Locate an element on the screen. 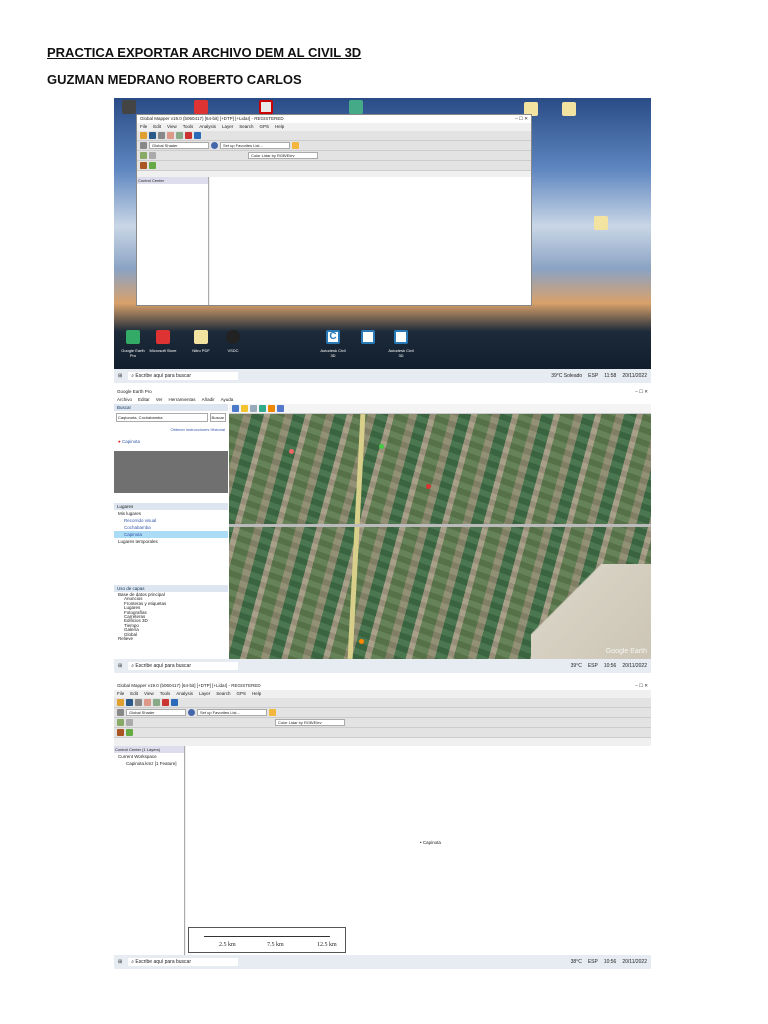 This screenshot has height=1024, width=768. satellite-map: Google Earth is located at coordinates (440, 543).